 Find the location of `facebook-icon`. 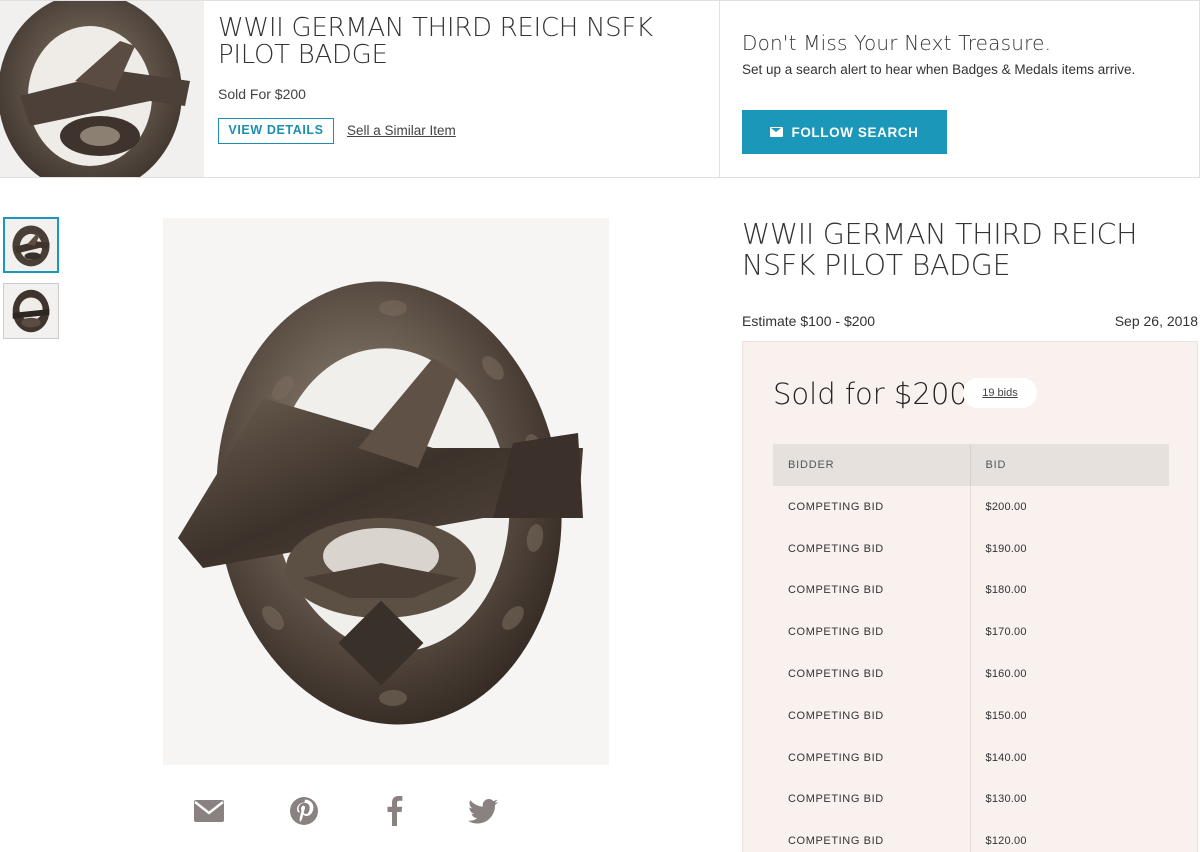

facebook-icon is located at coordinates (395, 811).